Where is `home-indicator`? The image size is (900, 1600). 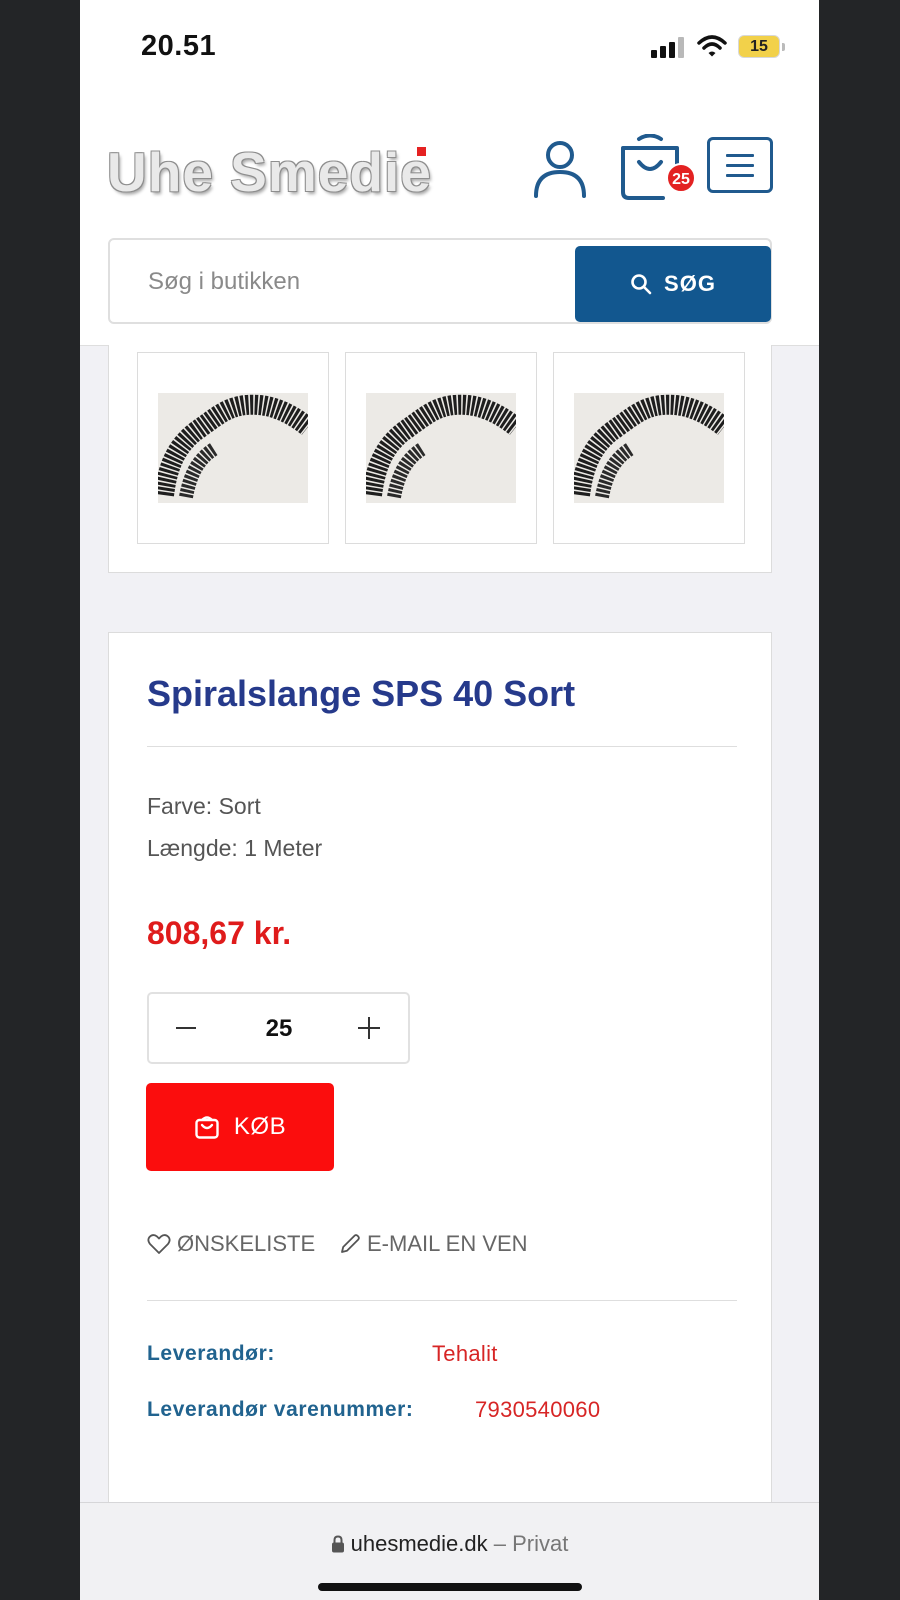
home-indicator is located at coordinates (450, 1587).